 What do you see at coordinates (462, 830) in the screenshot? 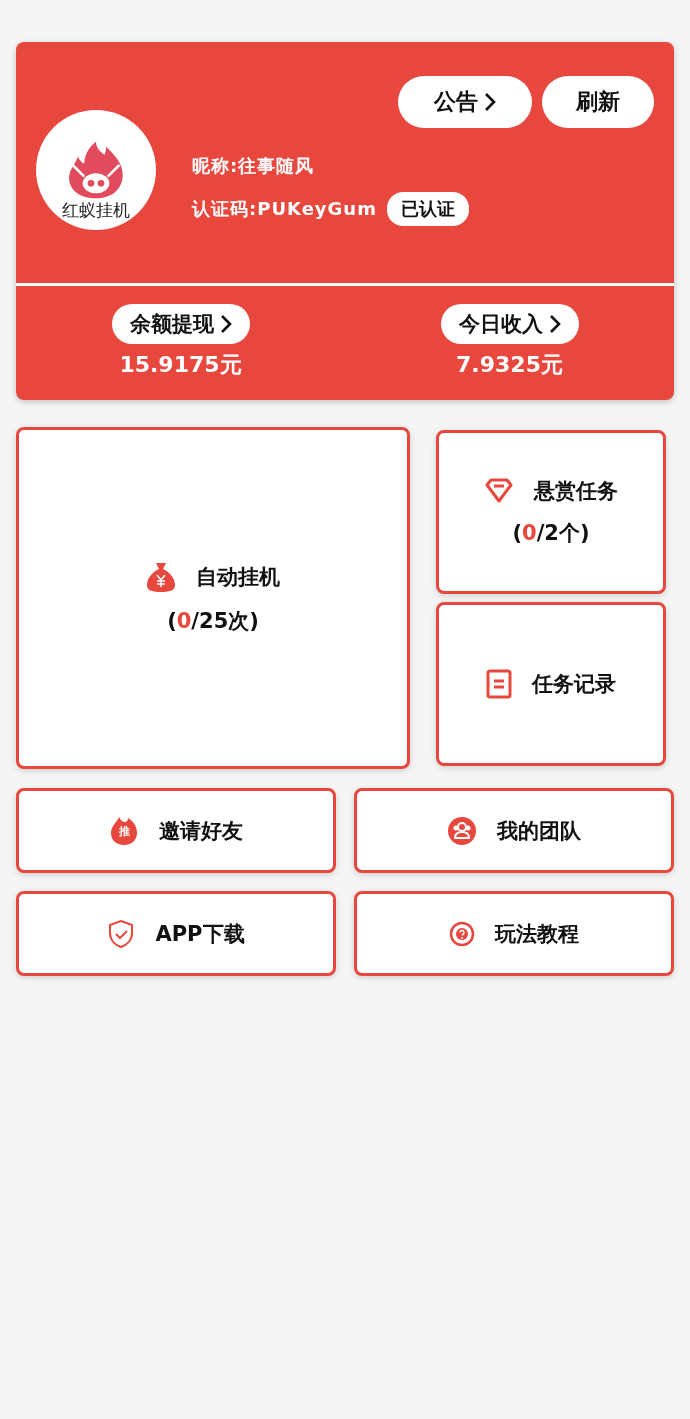
I see `people-icon` at bounding box center [462, 830].